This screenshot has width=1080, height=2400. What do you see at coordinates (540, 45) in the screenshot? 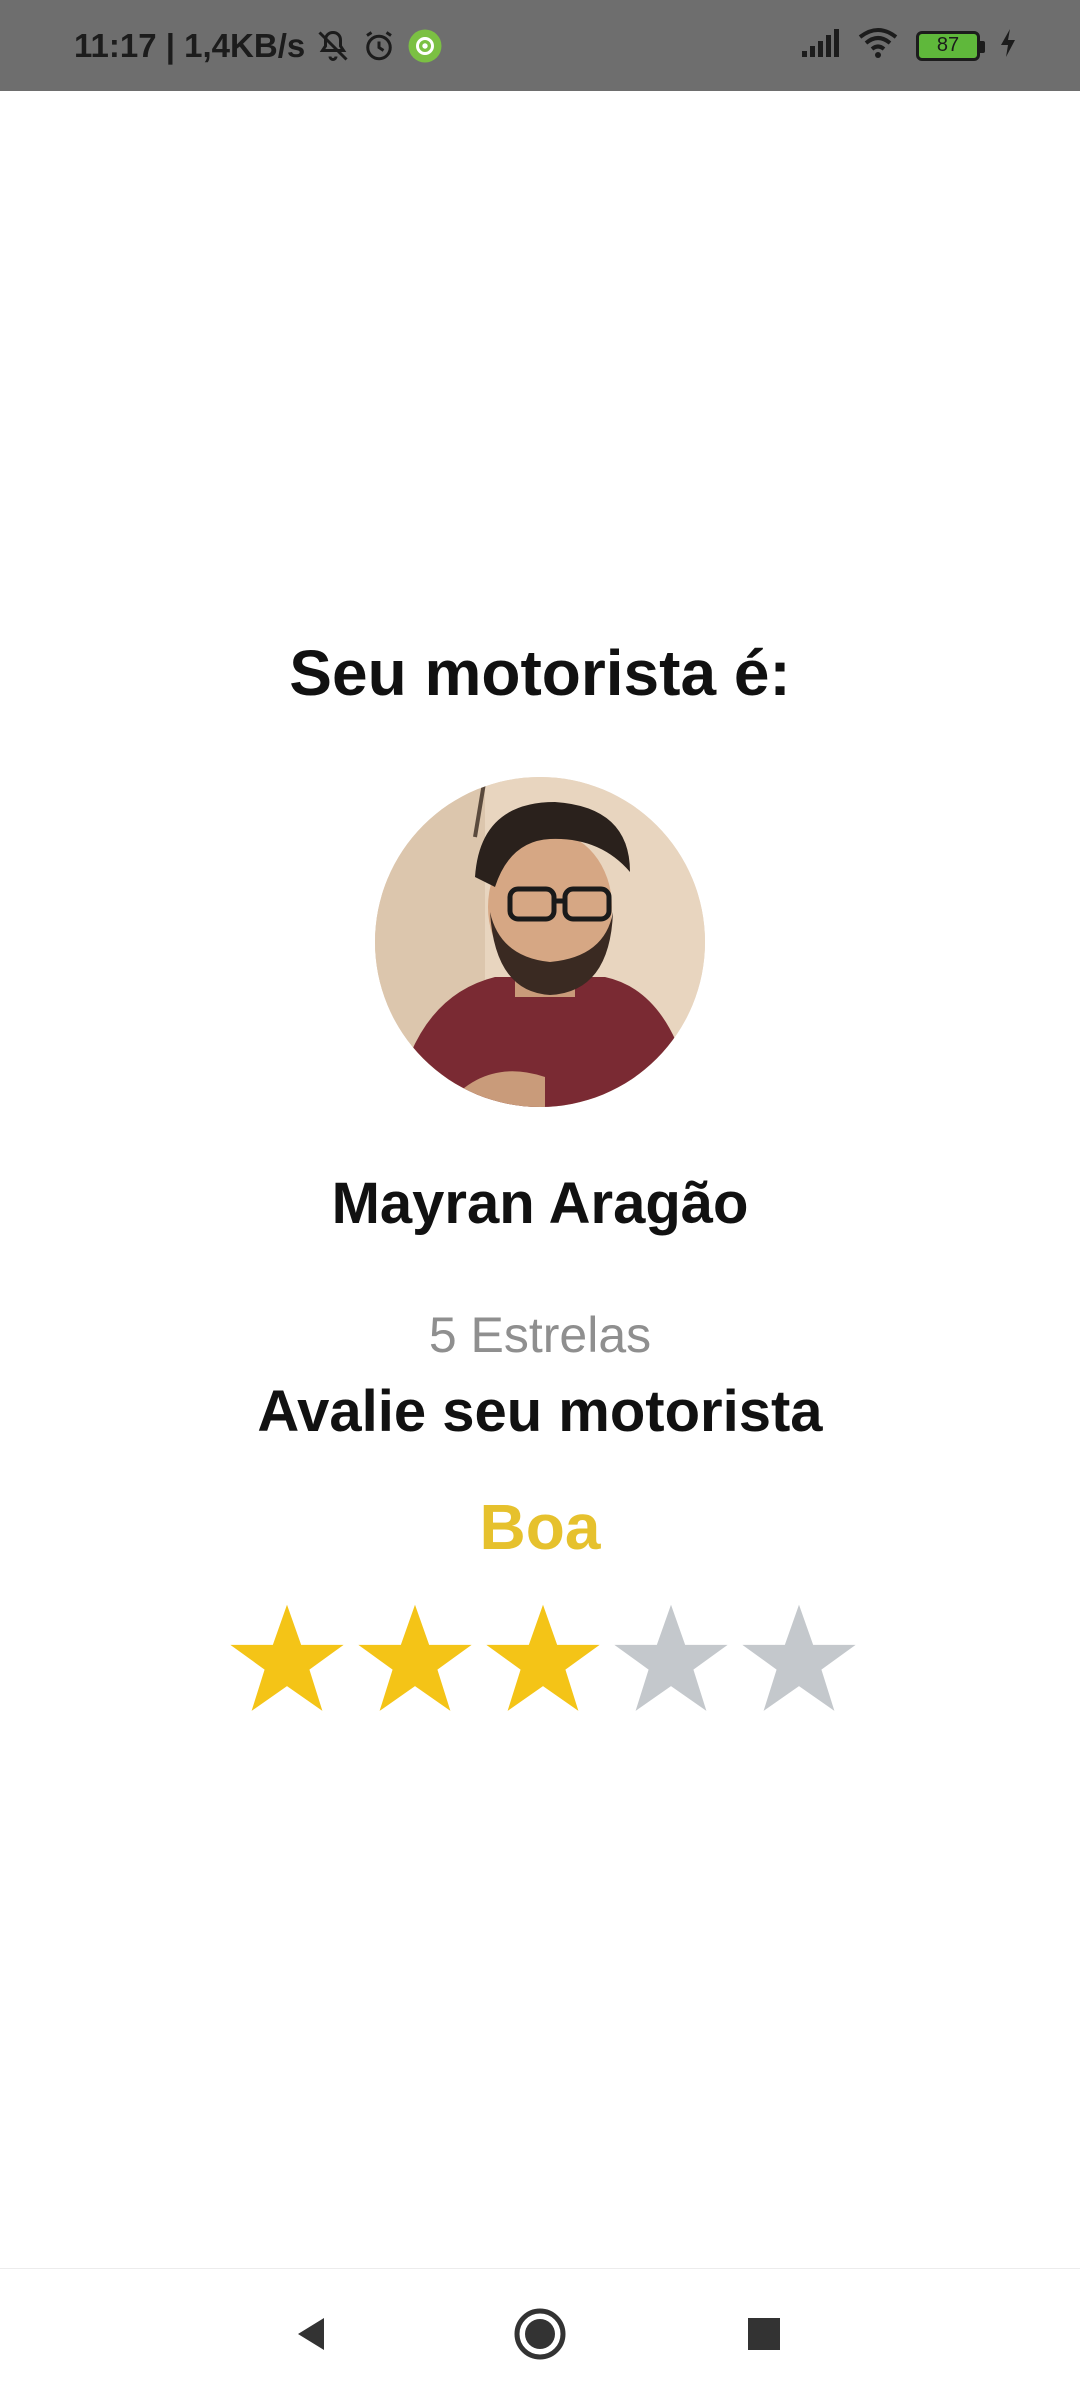
I see `status-bar: 11:17 | 1,4KB/s 87` at bounding box center [540, 45].